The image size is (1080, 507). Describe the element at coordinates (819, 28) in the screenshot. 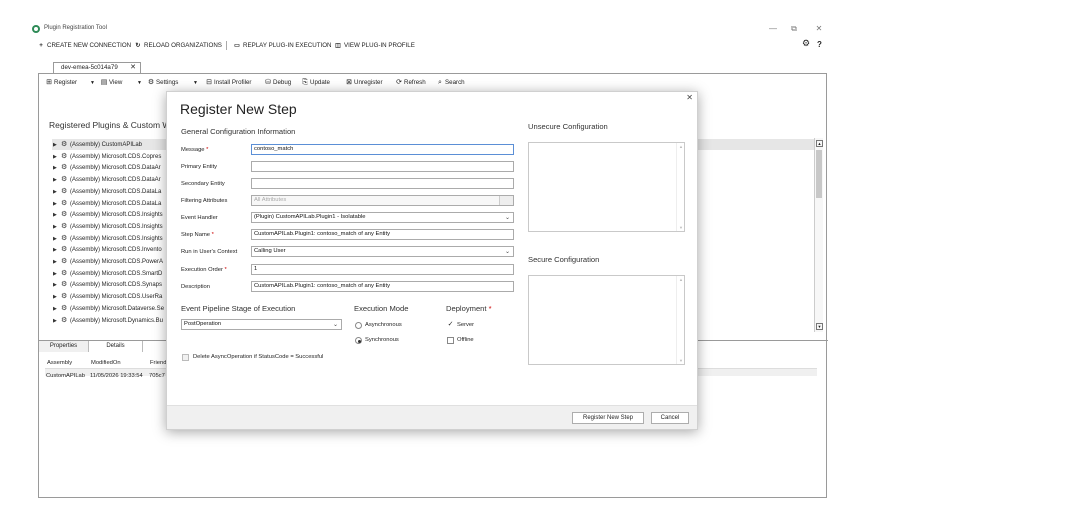

I see `close-window-button: ✕` at that location.